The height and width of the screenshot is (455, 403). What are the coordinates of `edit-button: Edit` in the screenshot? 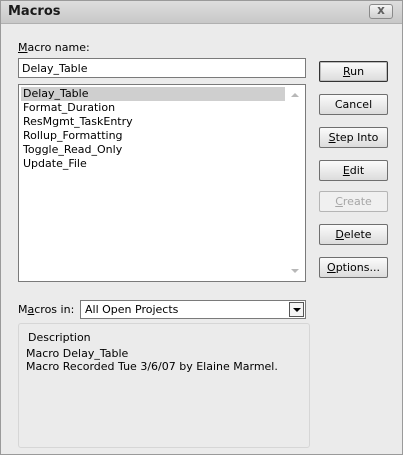 It's located at (353, 170).